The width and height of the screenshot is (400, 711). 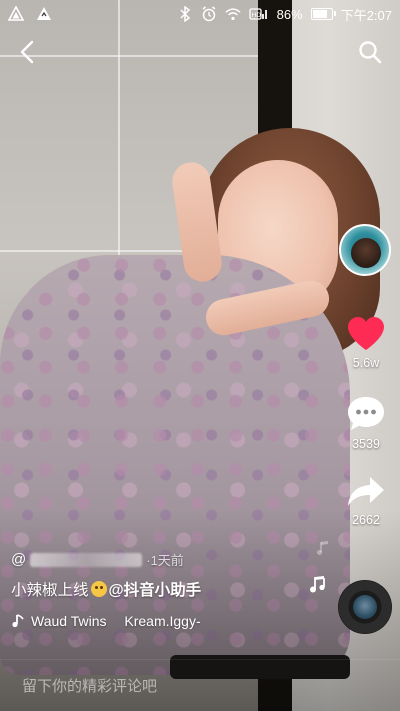 I want to click on author-line: @ ·1天前, so click(x=97, y=559).